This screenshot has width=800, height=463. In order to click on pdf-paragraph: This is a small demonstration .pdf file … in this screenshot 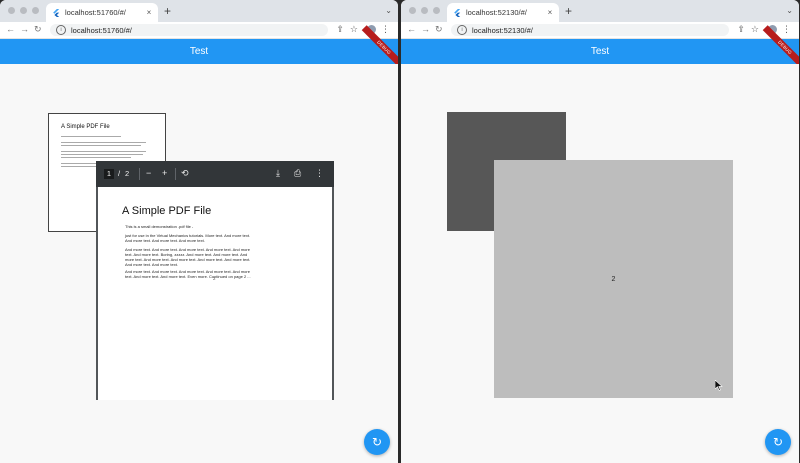, I will do `click(159, 226)`.